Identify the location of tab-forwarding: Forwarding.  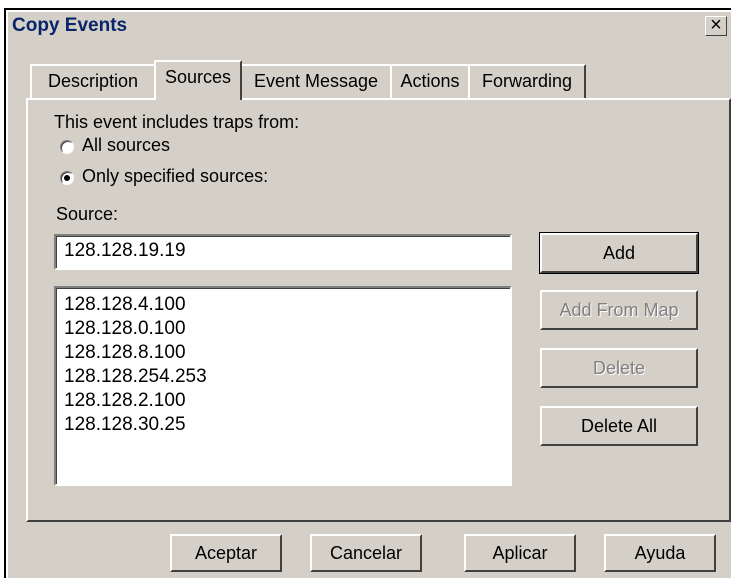
(527, 81).